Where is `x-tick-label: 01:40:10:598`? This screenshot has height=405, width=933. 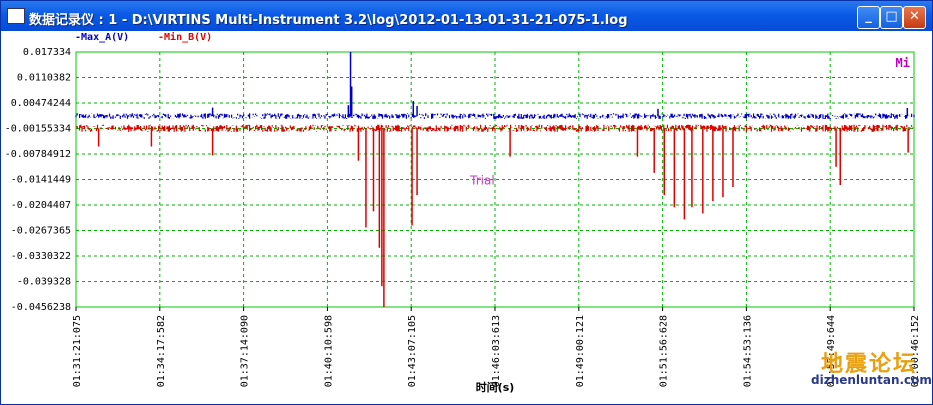 x-tick-label: 01:40:10:598 is located at coordinates (328, 351).